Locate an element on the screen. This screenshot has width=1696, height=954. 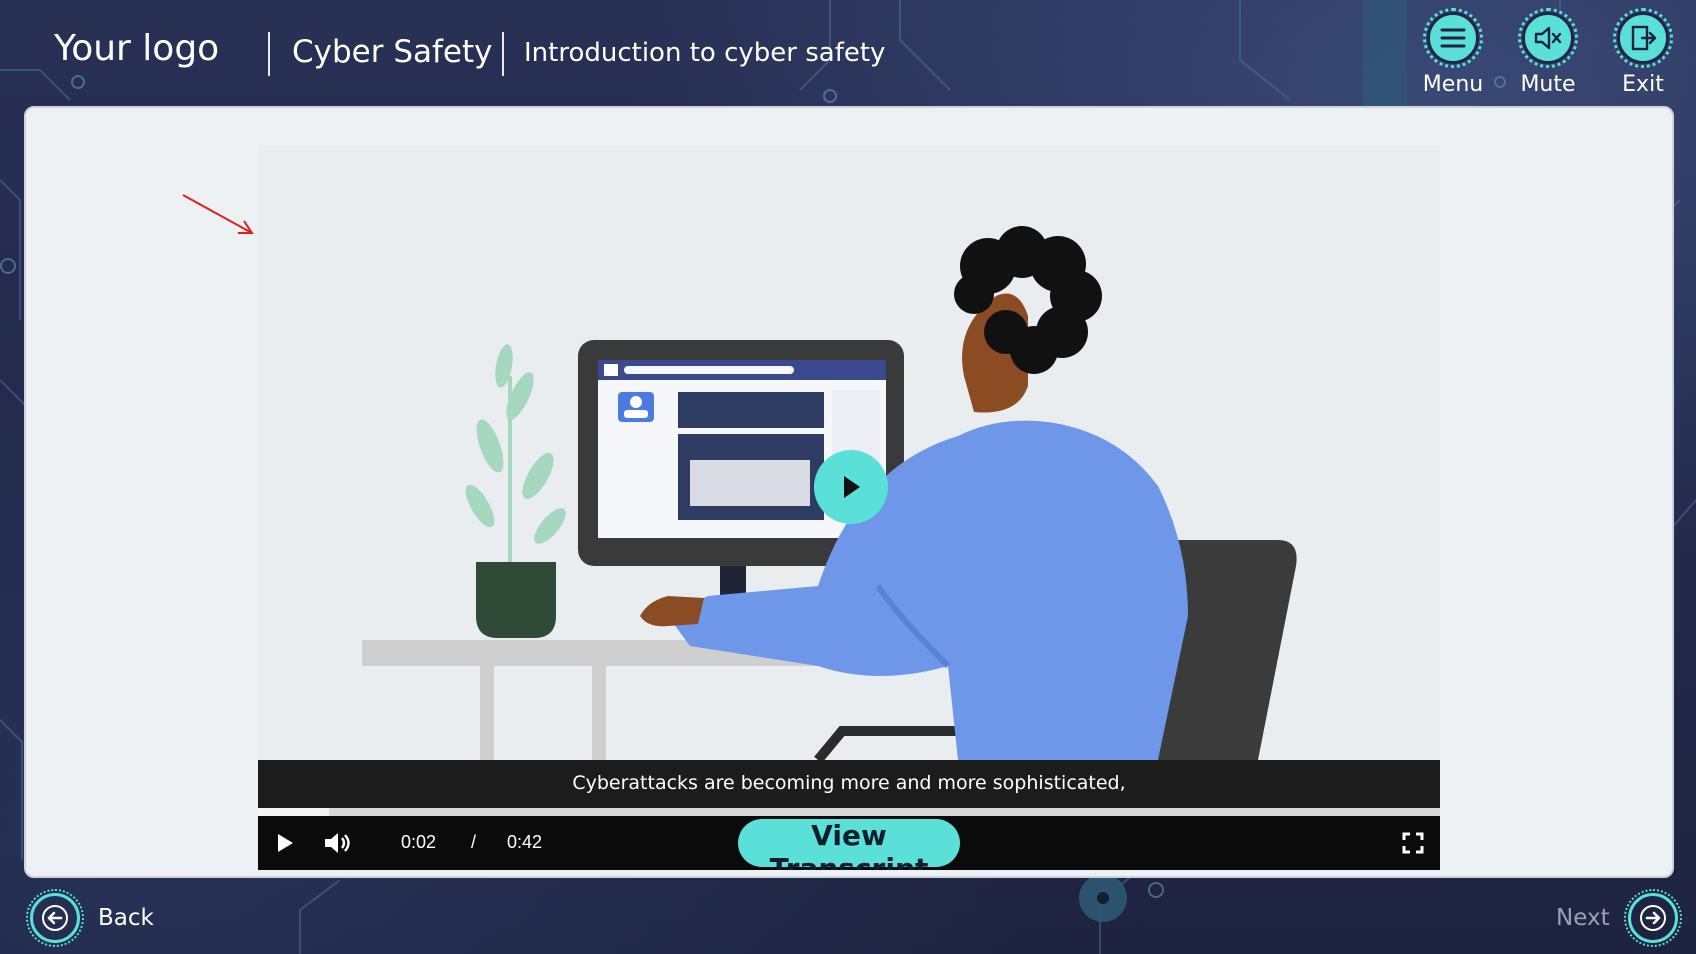
play-button is located at coordinates (285, 843).